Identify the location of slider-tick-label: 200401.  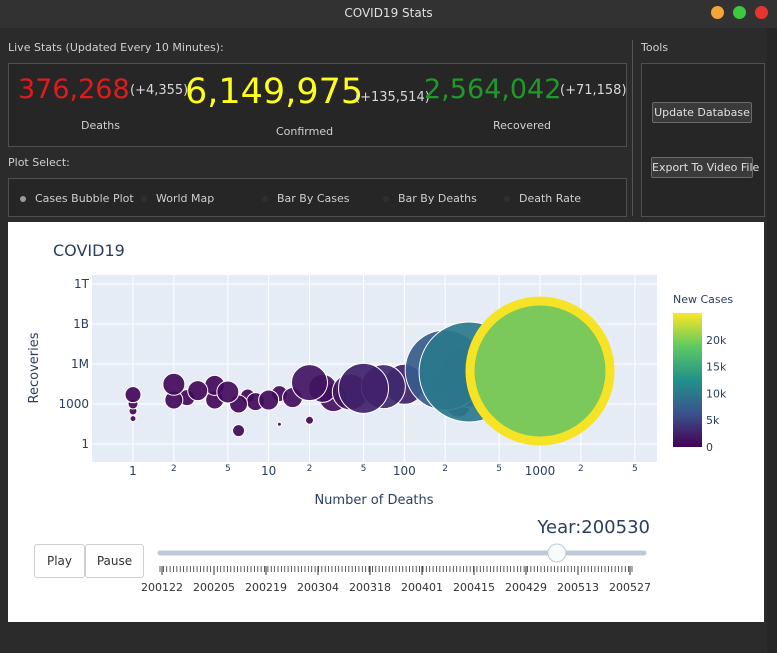
(422, 587).